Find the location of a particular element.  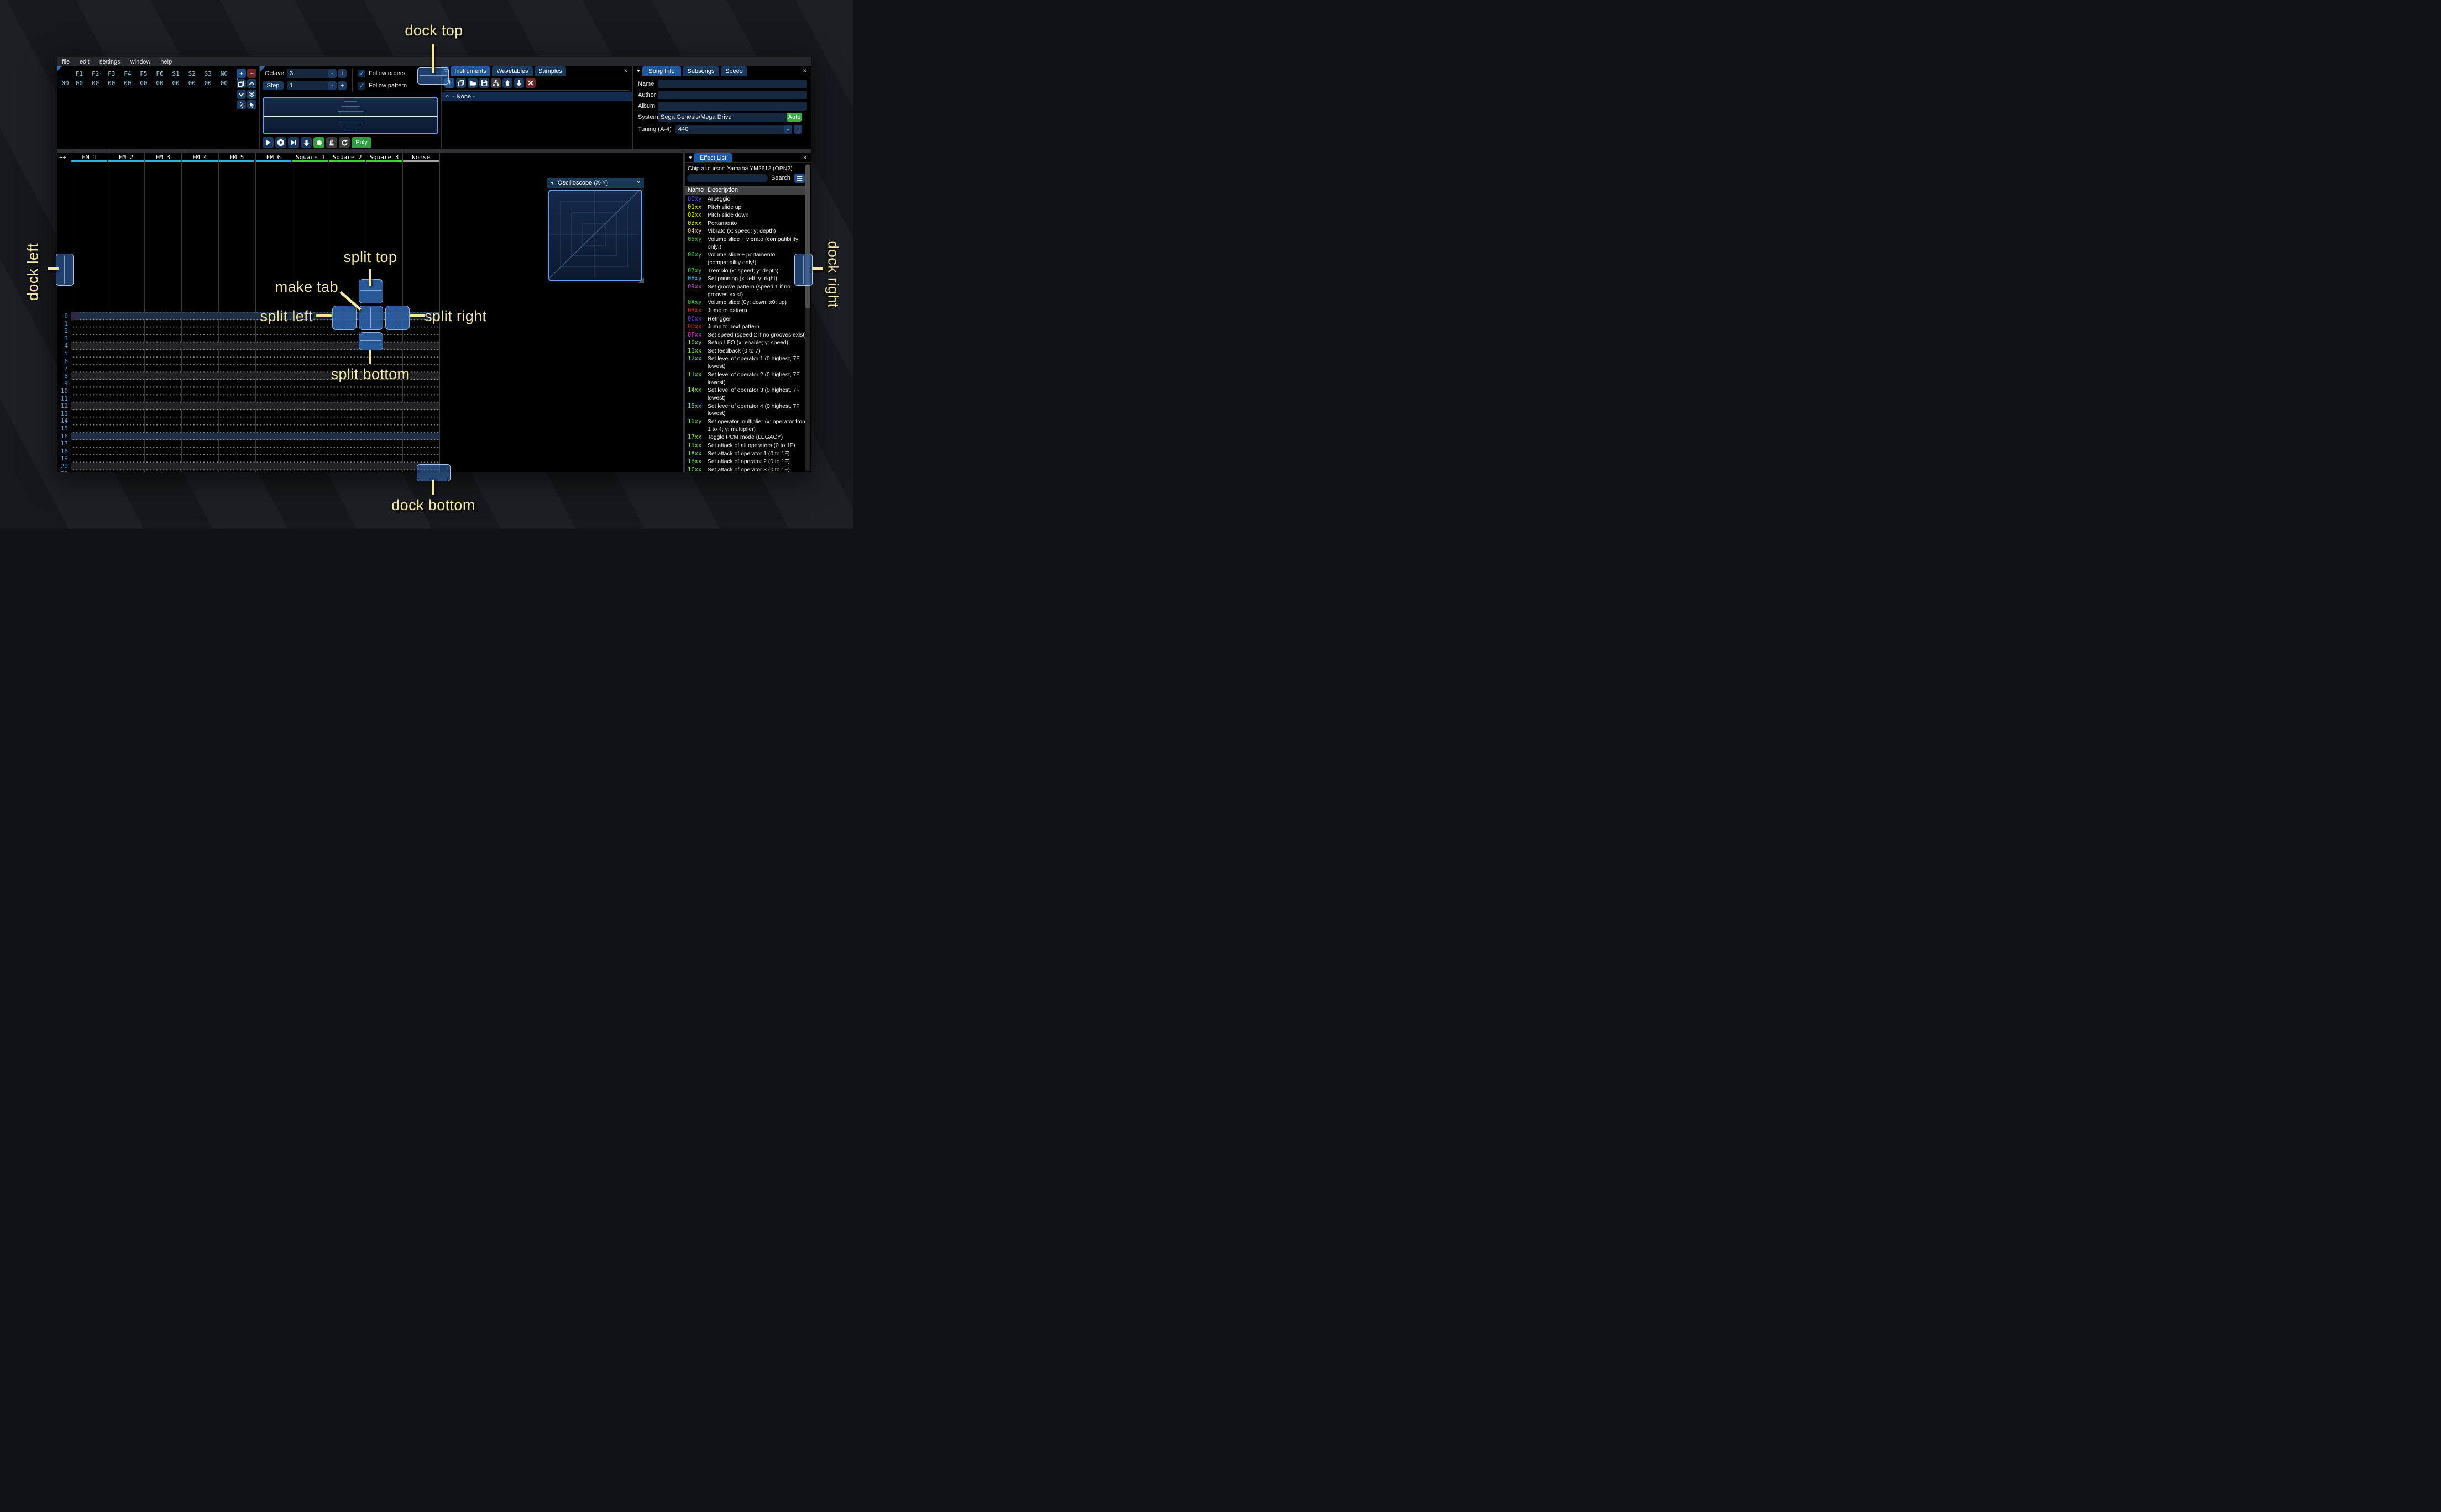

oscilloscope-window: ▼ Oscilloscope (X-Y) × is located at coordinates (595, 230).